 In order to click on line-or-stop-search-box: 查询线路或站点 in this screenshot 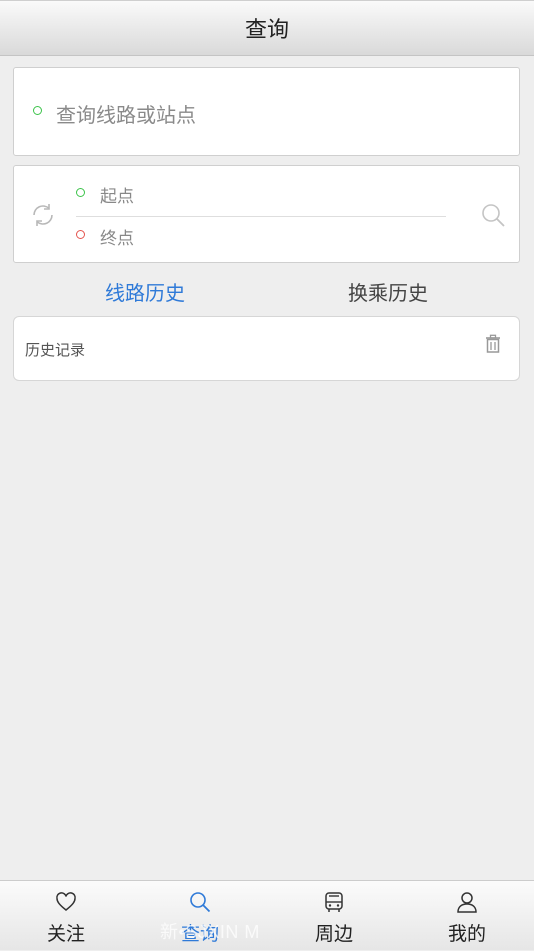, I will do `click(266, 111)`.